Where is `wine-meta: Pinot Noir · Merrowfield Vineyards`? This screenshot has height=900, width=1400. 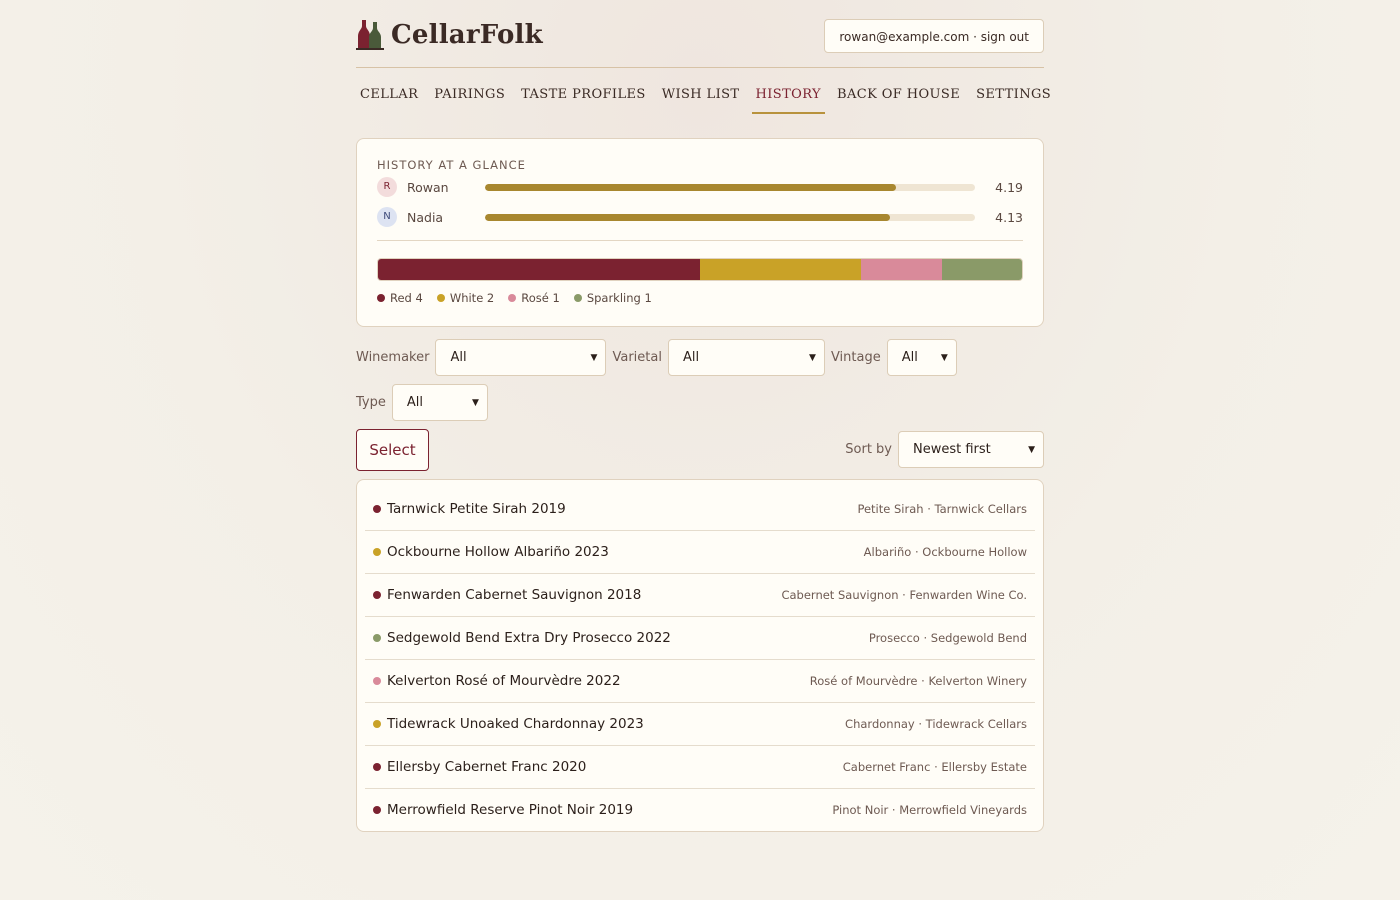 wine-meta: Pinot Noir · Merrowfield Vineyards is located at coordinates (929, 810).